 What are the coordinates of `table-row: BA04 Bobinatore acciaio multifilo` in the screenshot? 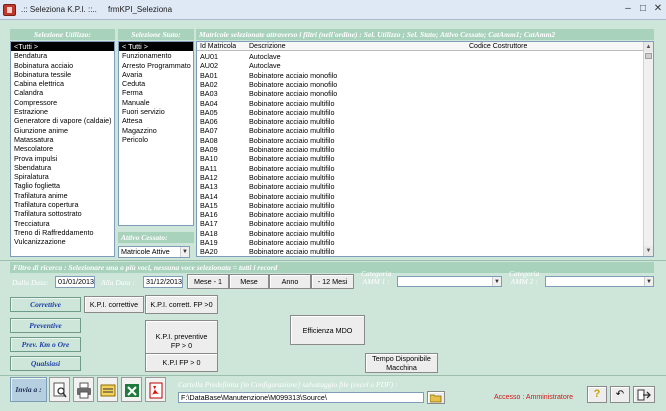 It's located at (420, 103).